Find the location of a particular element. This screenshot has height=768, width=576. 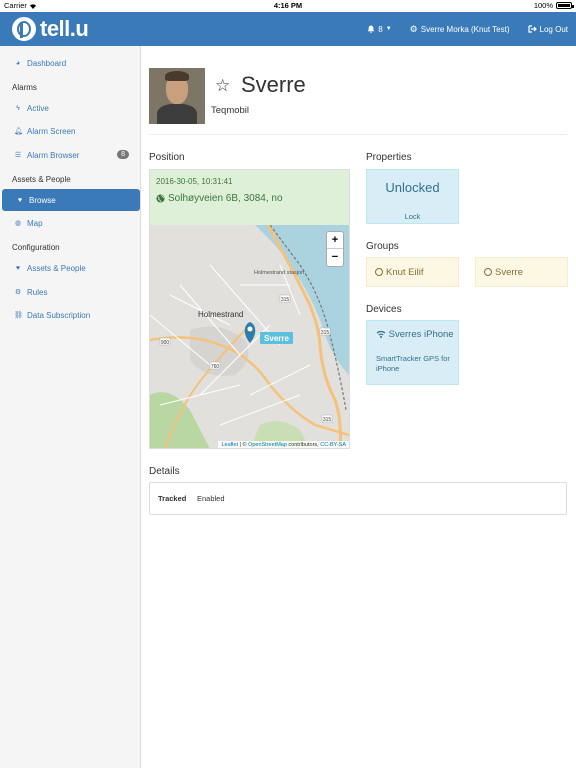

sidebar-item-label: Assets & People is located at coordinates (56, 268).